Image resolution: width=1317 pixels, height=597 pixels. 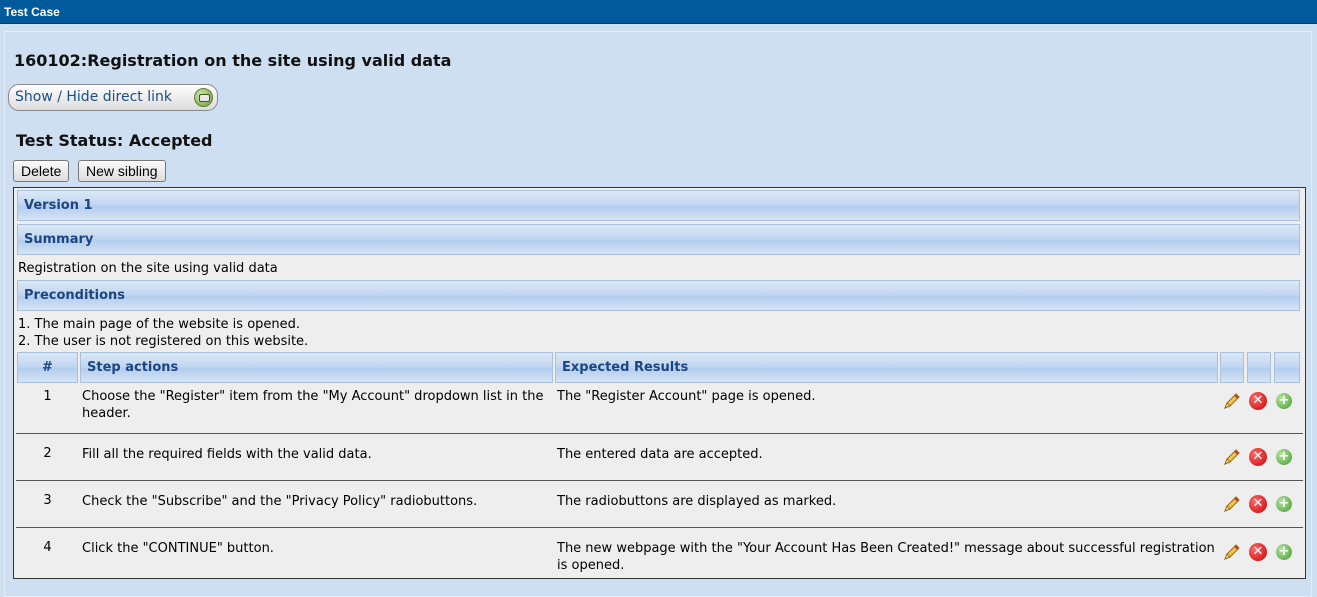 What do you see at coordinates (47, 547) in the screenshot?
I see `step-number: 4` at bounding box center [47, 547].